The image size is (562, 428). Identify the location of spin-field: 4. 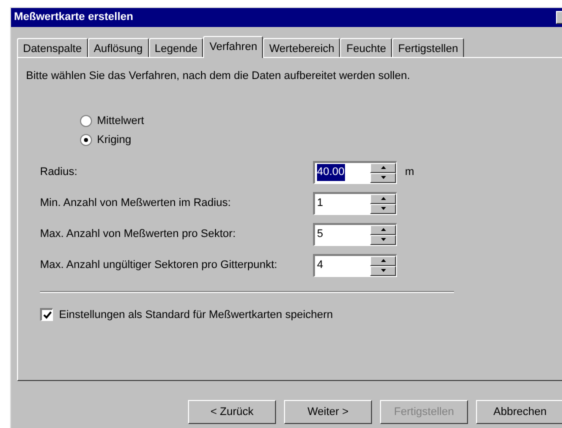
(355, 265).